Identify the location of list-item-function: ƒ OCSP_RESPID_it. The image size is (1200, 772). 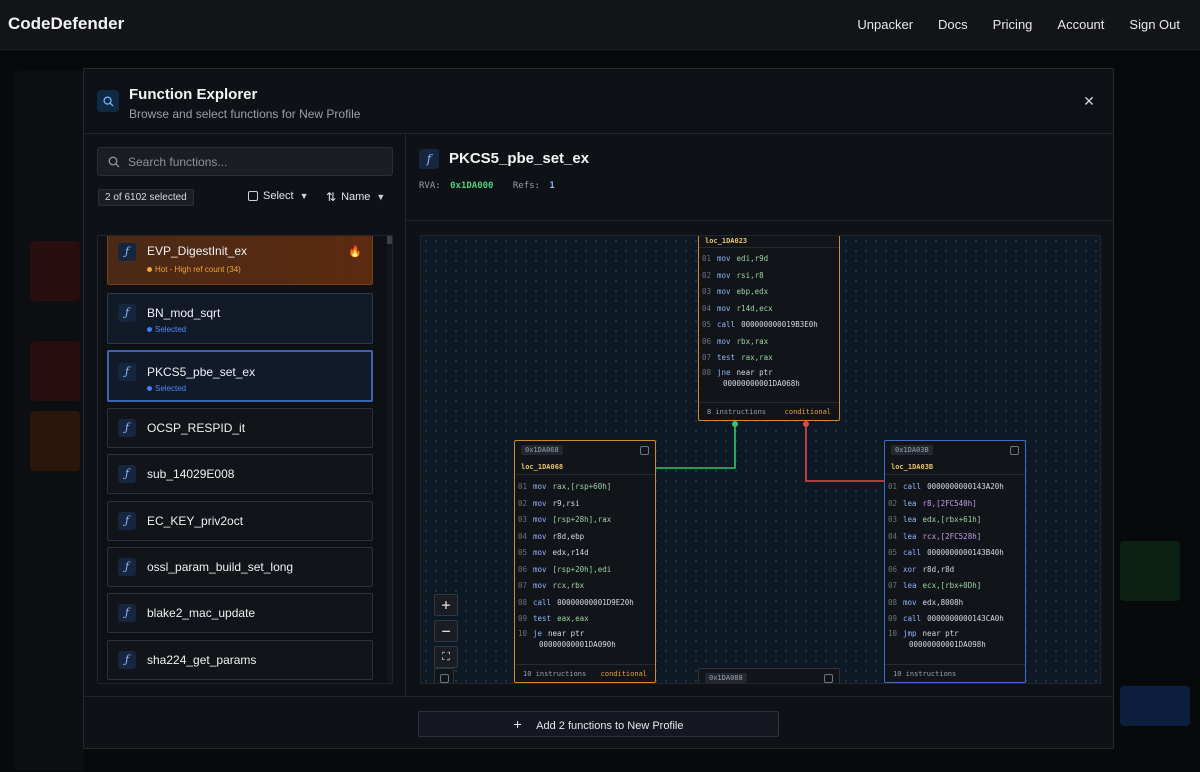
(240, 428).